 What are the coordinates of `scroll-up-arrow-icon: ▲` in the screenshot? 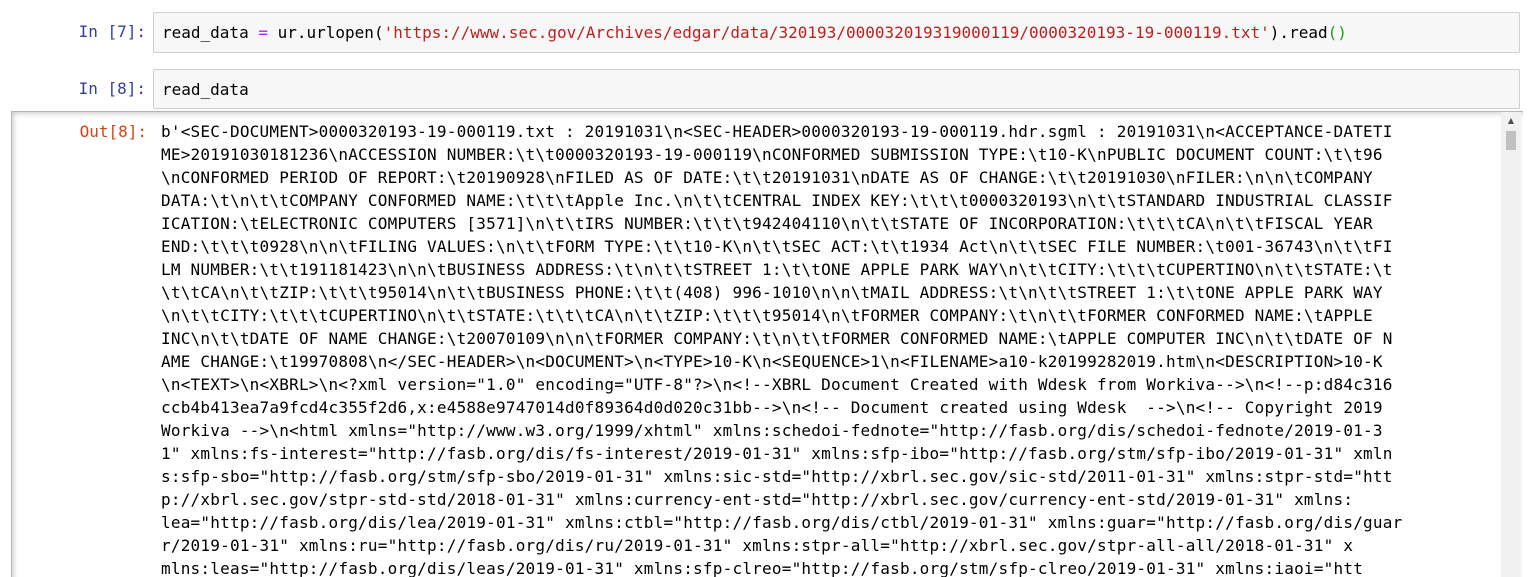 It's located at (1511, 120).